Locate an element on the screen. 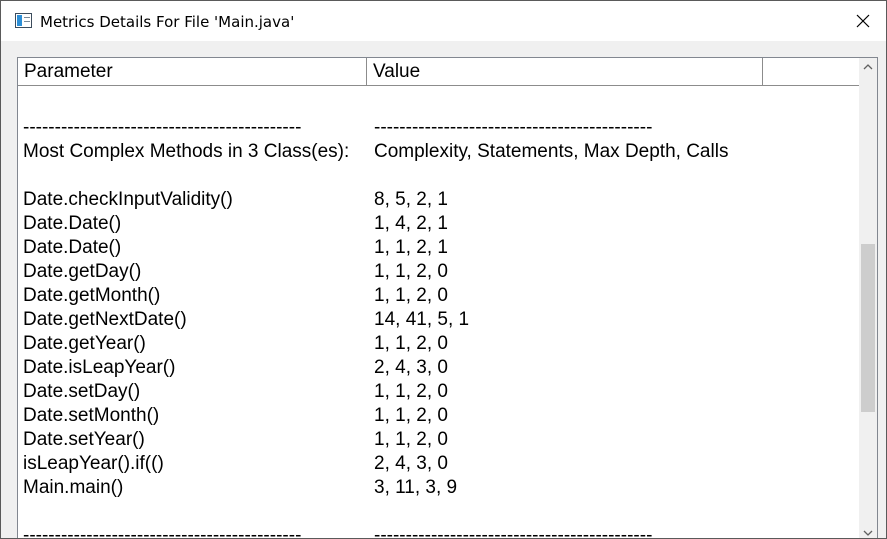 Image resolution: width=887 pixels, height=539 pixels. parameter-cell: Date.getDay() is located at coordinates (82, 271).